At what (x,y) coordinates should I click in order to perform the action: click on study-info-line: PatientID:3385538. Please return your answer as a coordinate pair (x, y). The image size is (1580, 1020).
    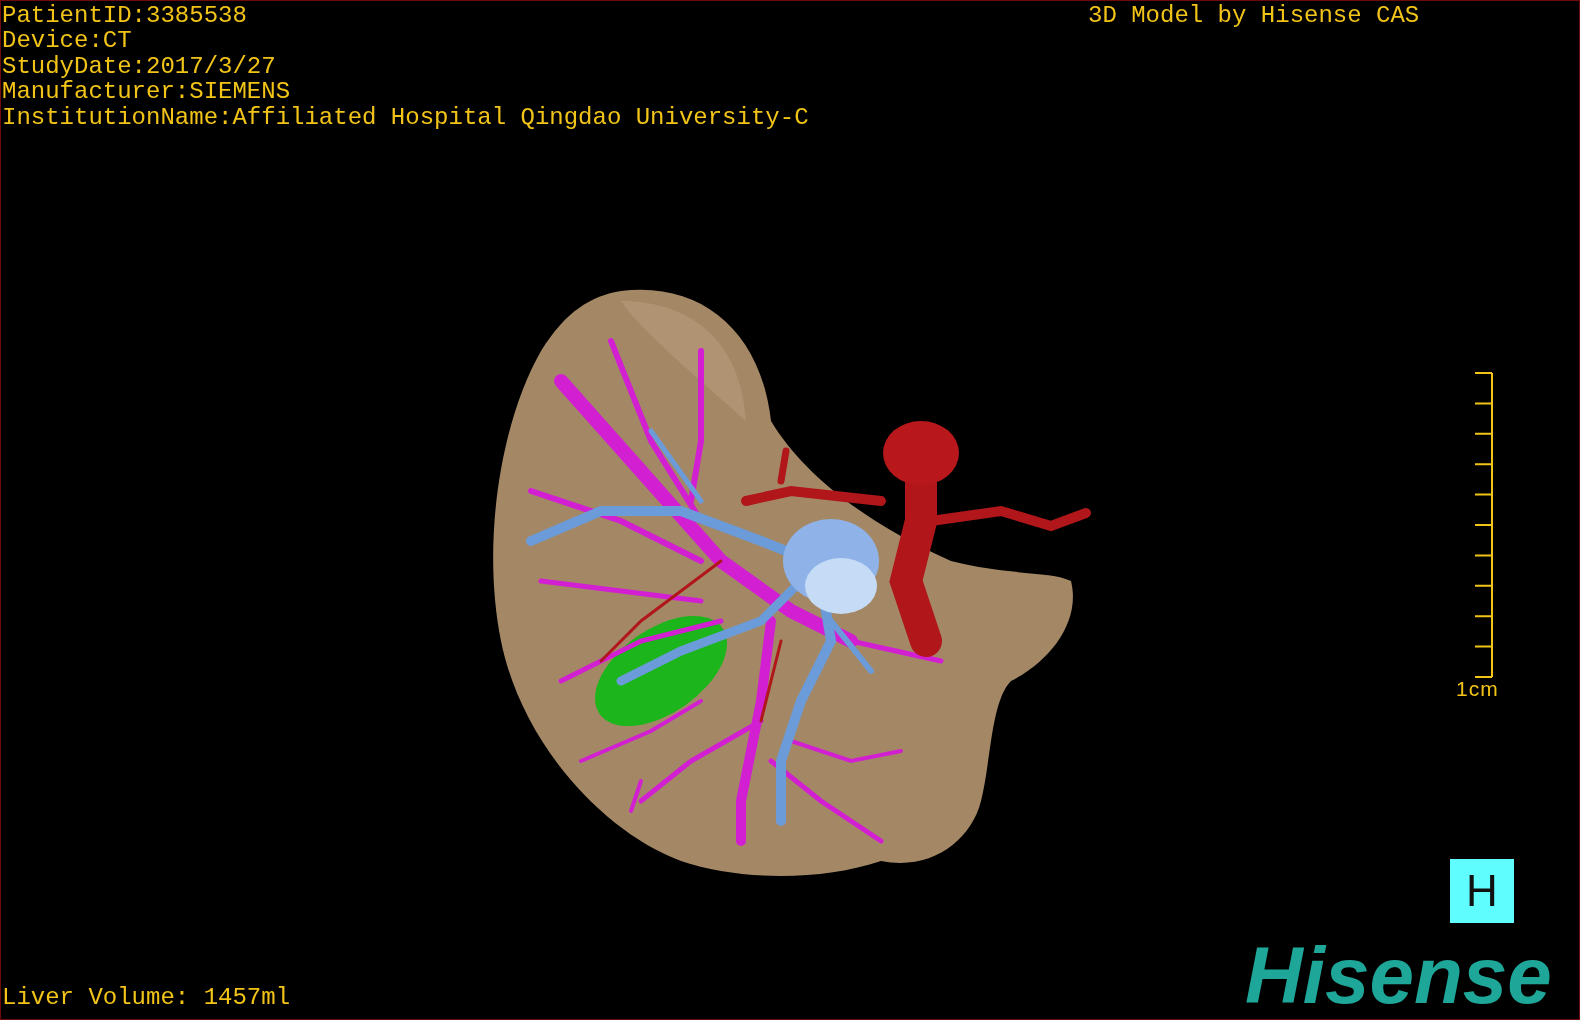
    Looking at the image, I should click on (124, 16).